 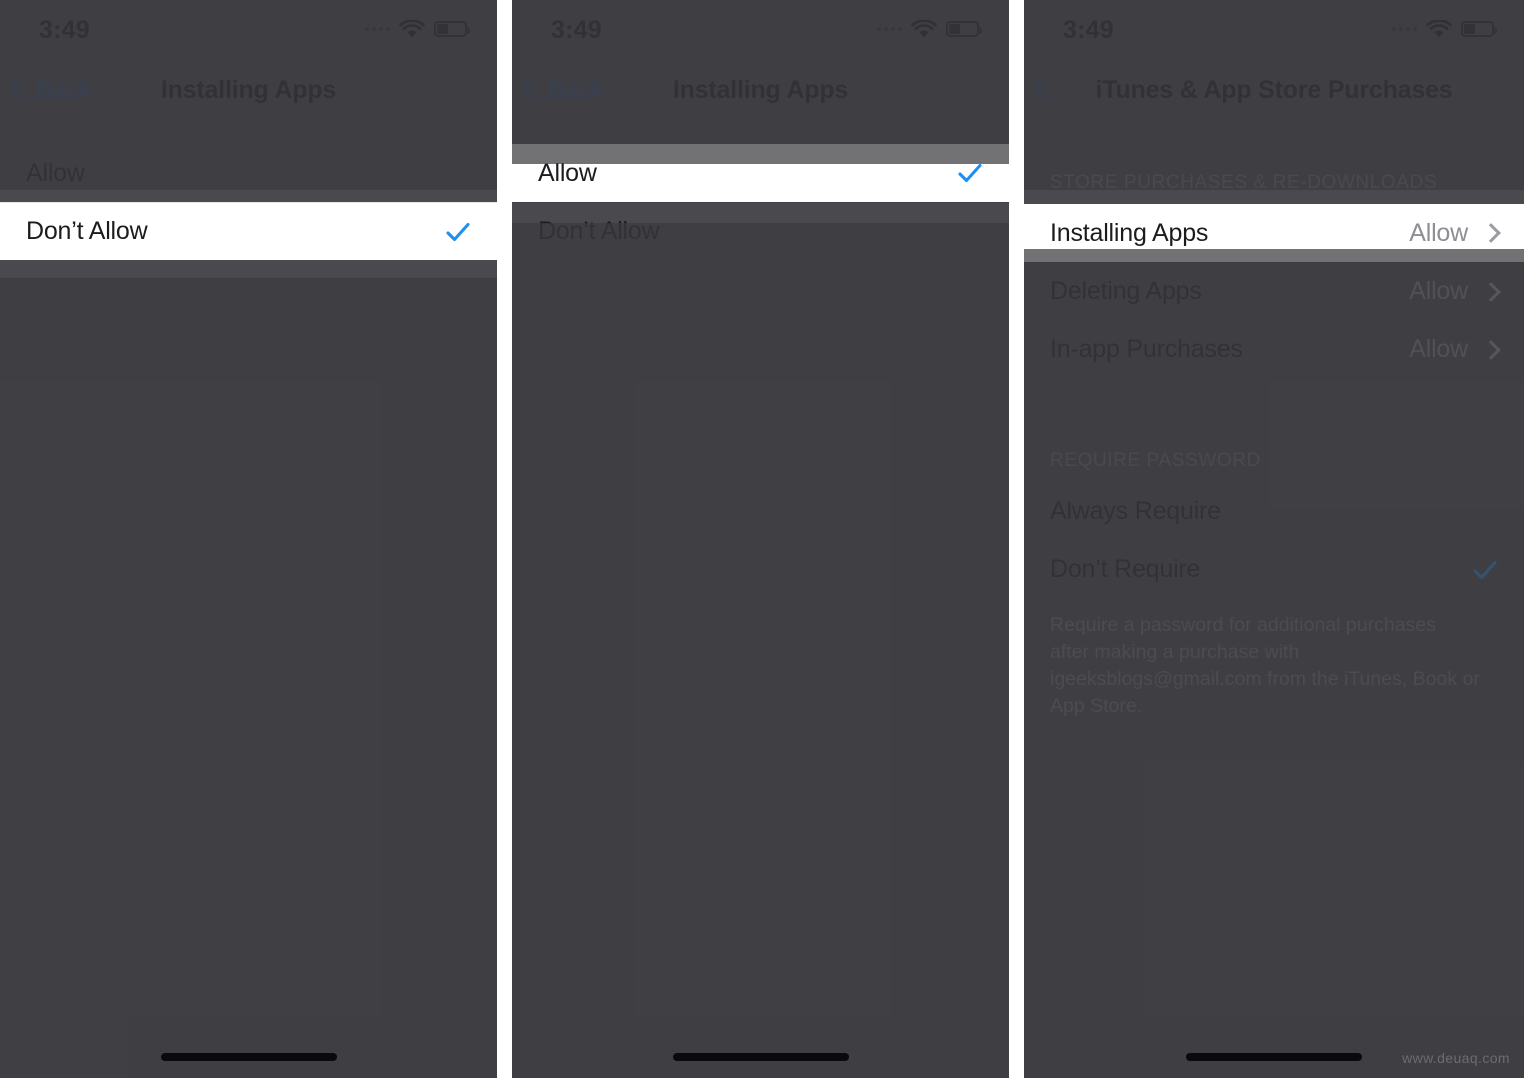 I want to click on settings-row-label: In-app Purchases, so click(x=1146, y=349).